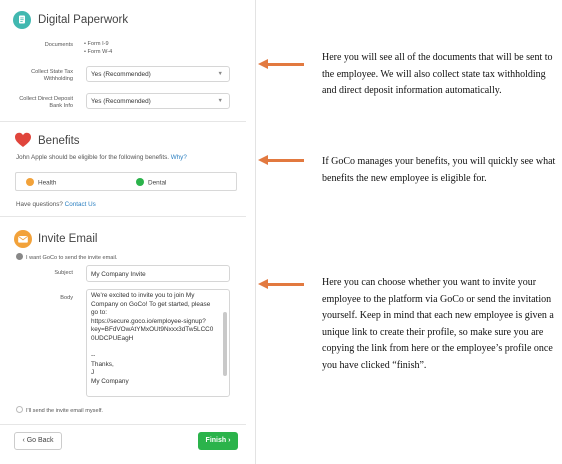 This screenshot has width=562, height=464. Describe the element at coordinates (23, 140) in the screenshot. I see `heart-icon` at that location.